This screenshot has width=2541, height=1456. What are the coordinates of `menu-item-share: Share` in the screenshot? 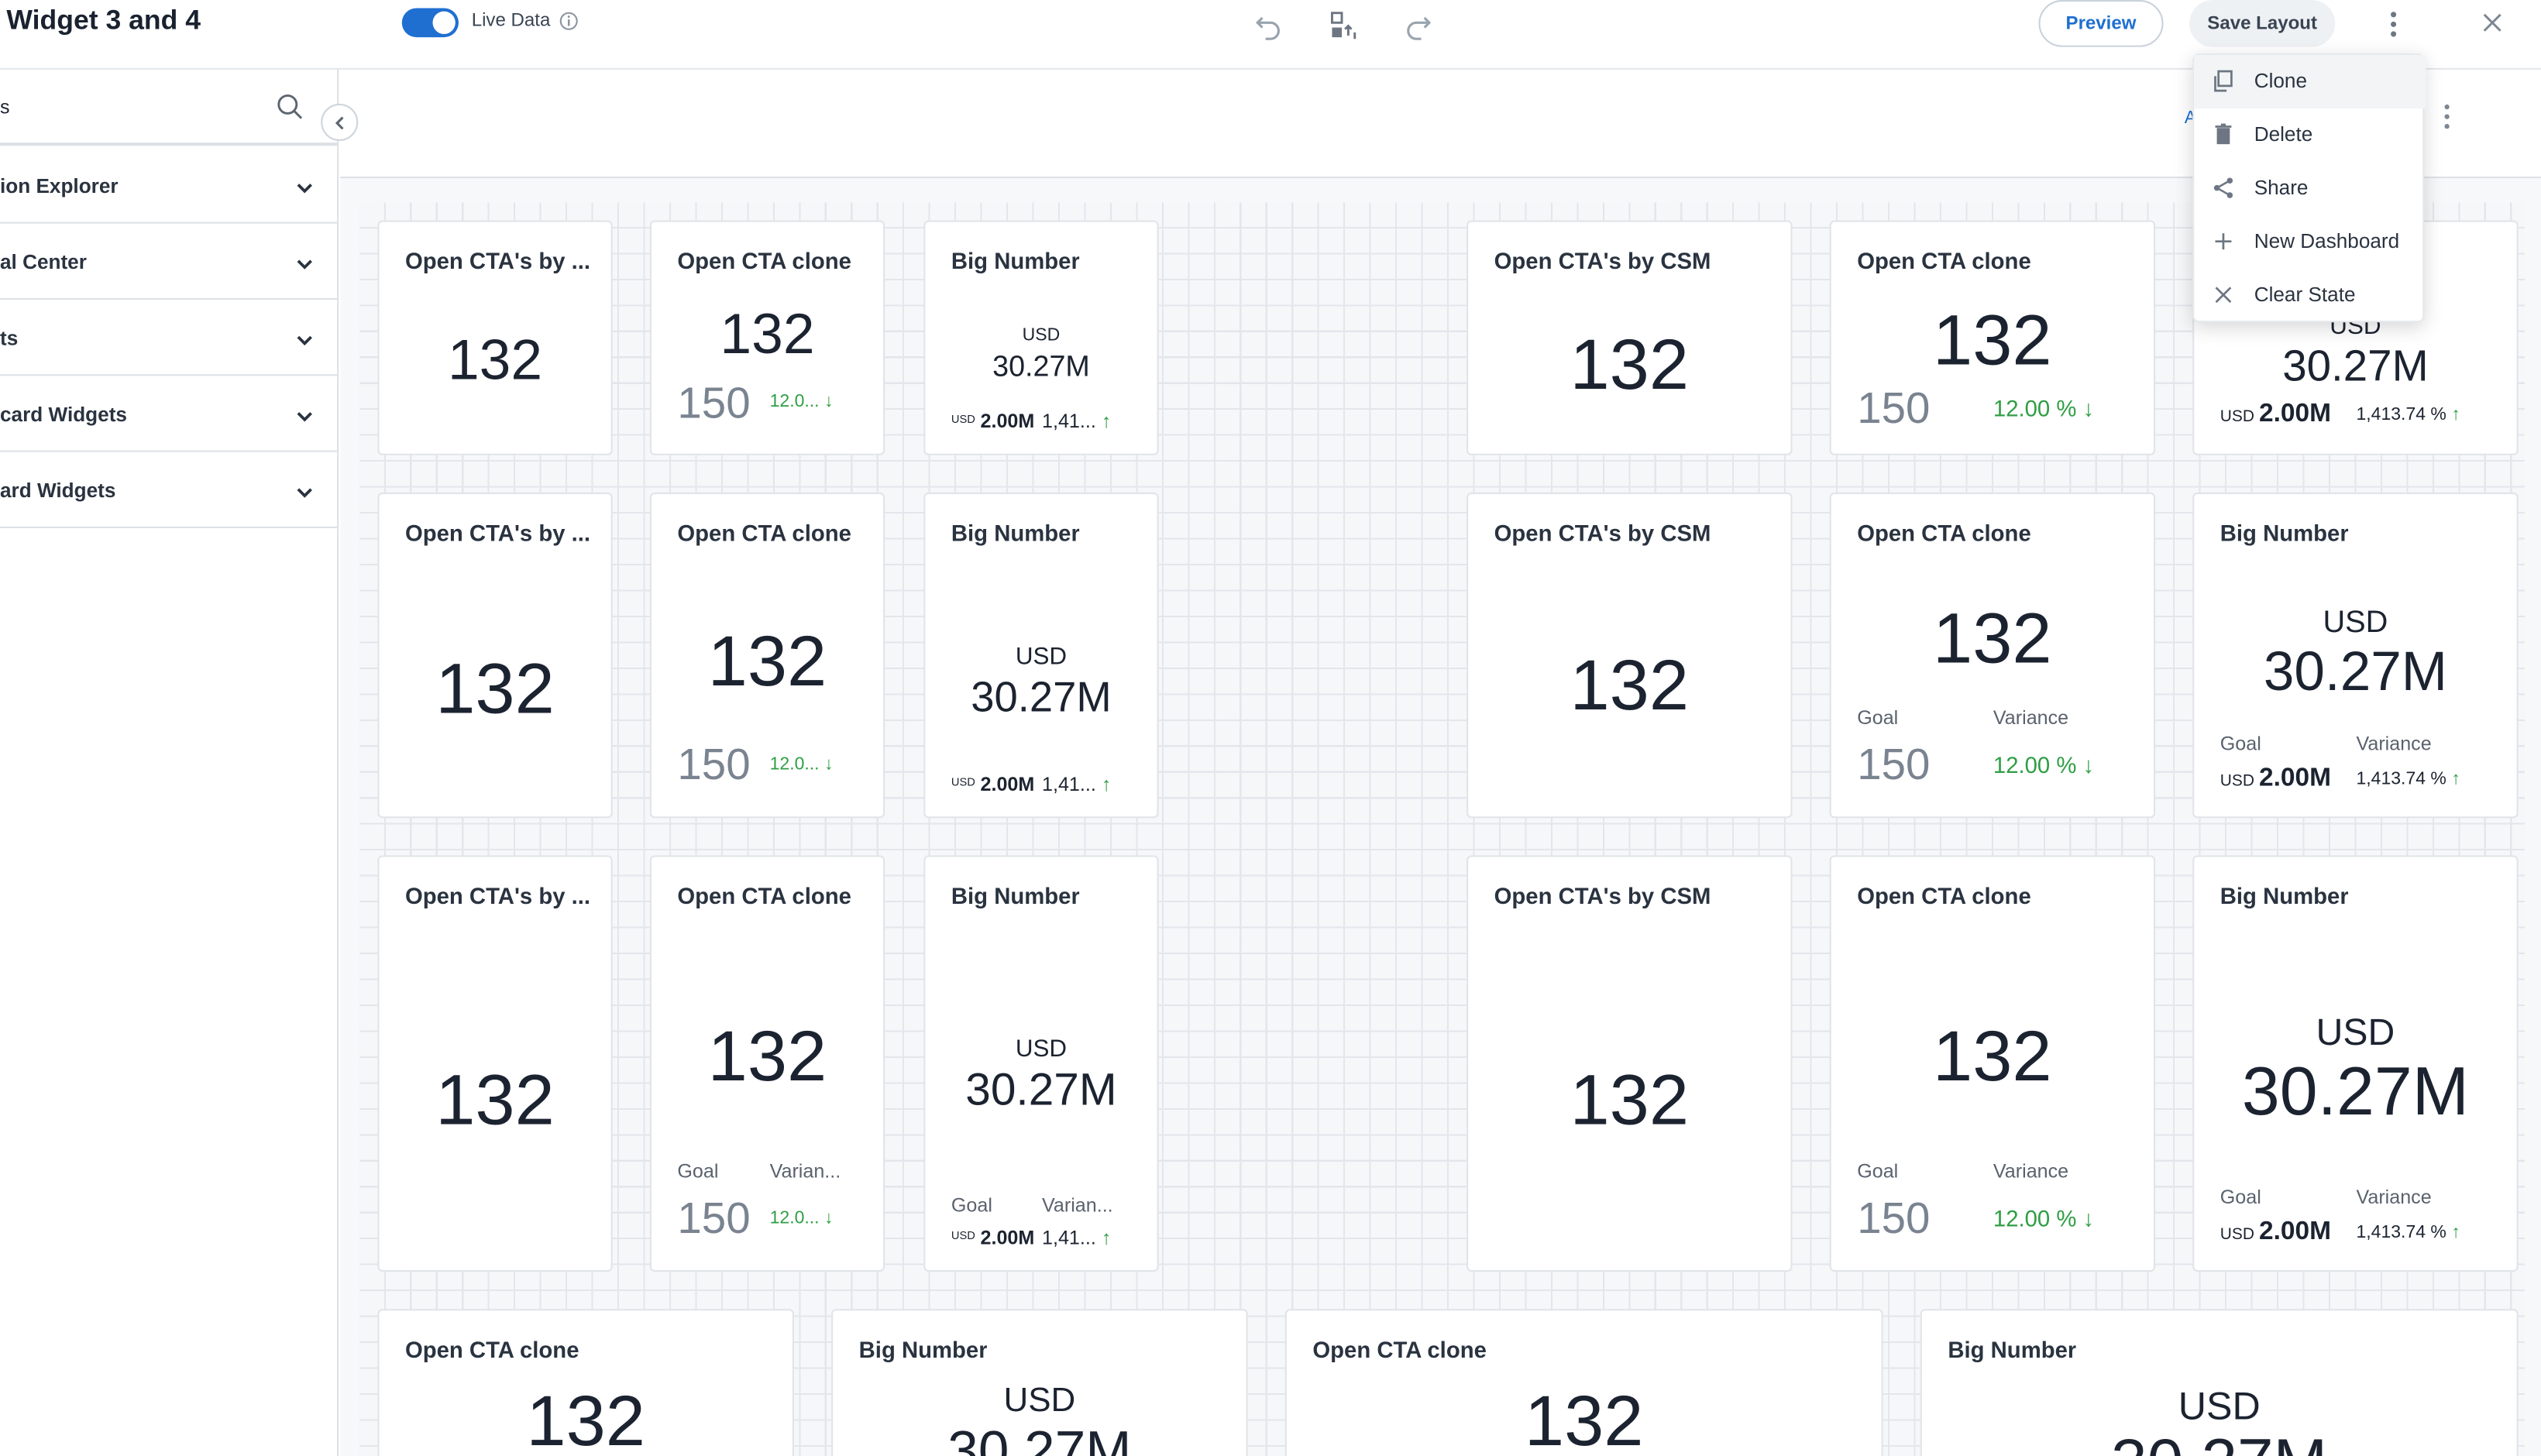 It's located at (2310, 189).